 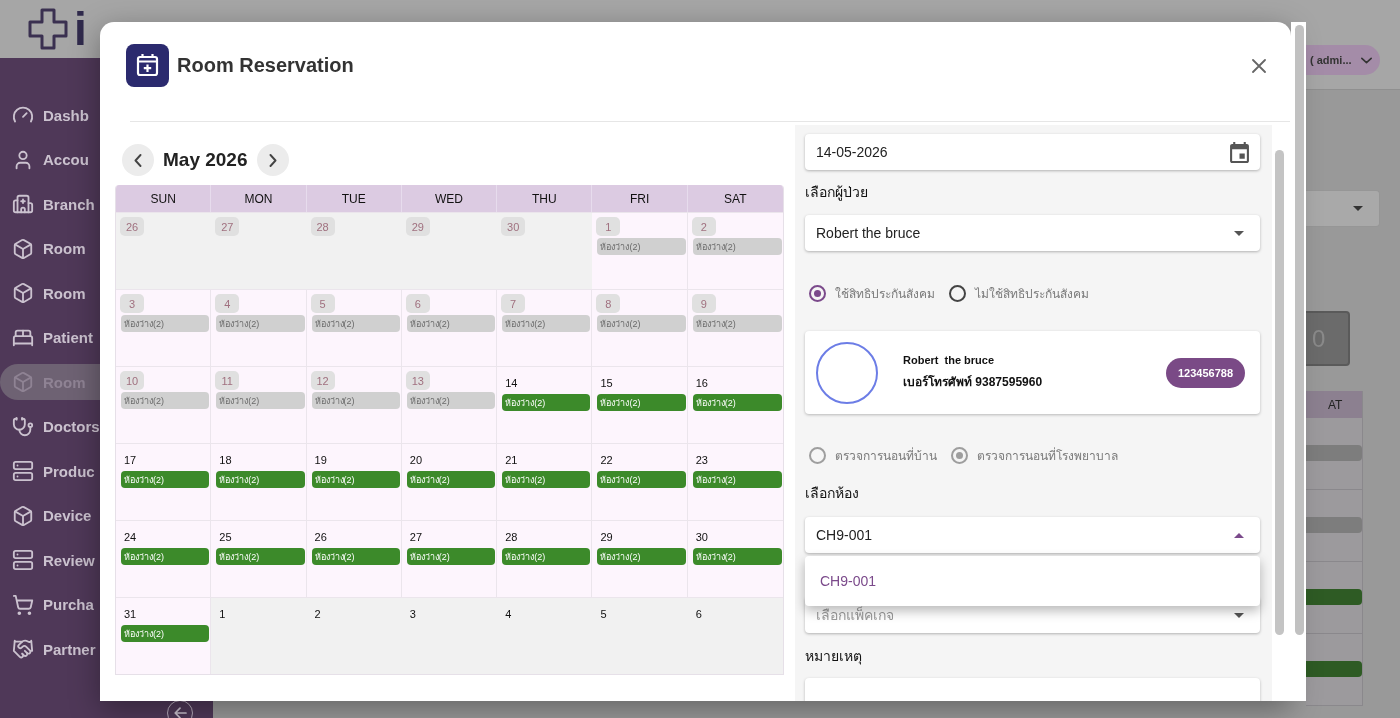 I want to click on day-cell: 27, so click(x=259, y=251).